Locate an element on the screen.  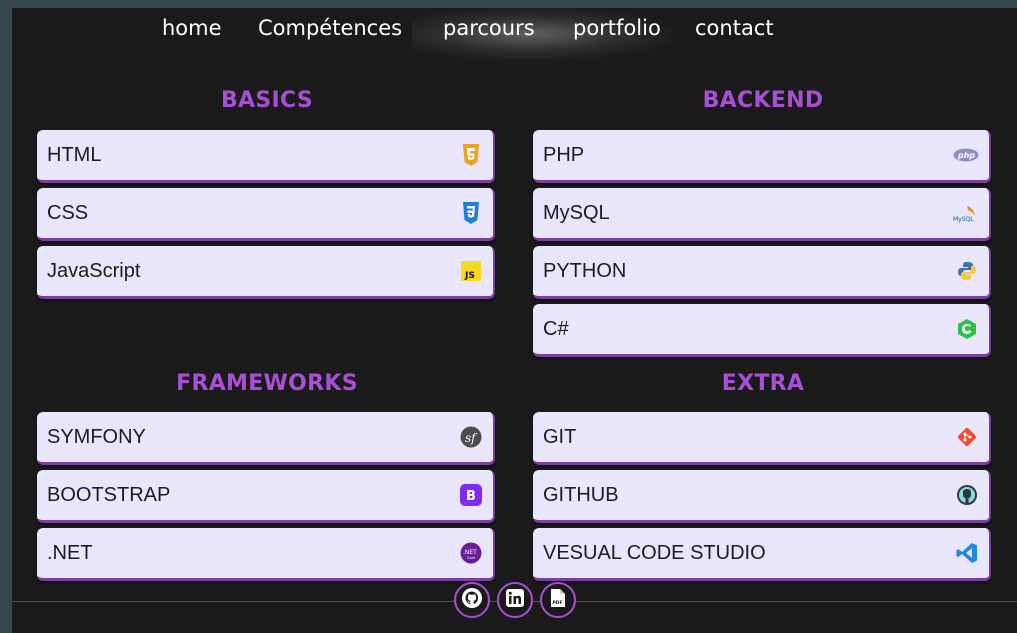
python-icon is located at coordinates (967, 271).